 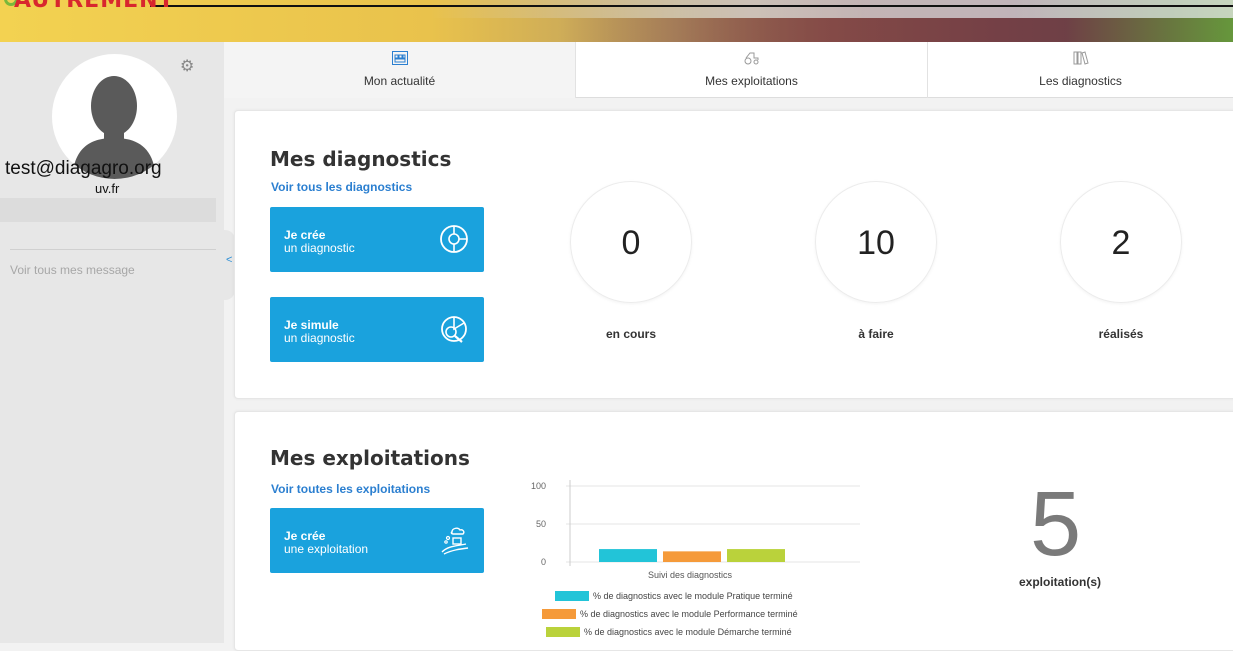 I want to click on exploitations-title: Mes exploitations, so click(x=370, y=458).